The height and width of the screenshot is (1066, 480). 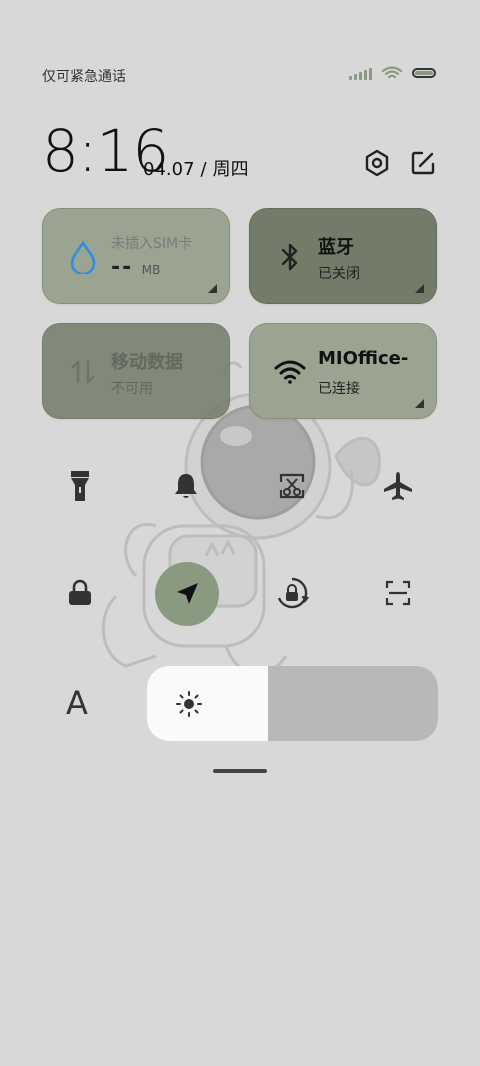 What do you see at coordinates (196, 168) in the screenshot?
I see `clock-date: 04.07/周四` at bounding box center [196, 168].